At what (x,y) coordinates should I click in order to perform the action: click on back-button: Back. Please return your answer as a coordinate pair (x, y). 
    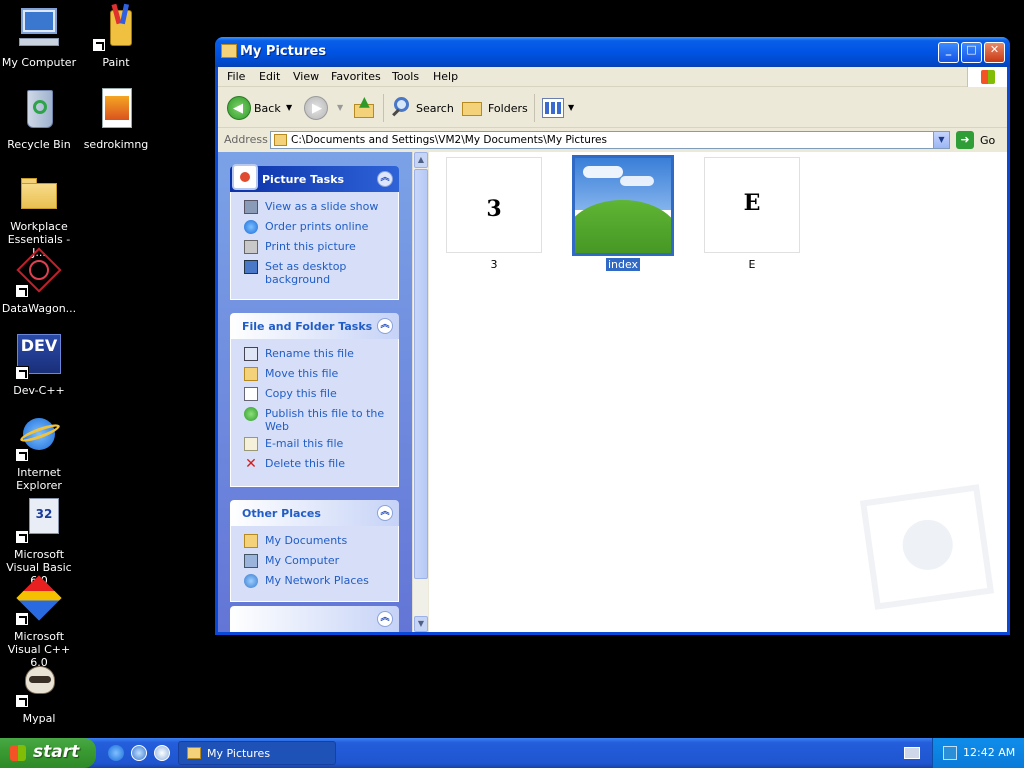
    Looking at the image, I should click on (267, 108).